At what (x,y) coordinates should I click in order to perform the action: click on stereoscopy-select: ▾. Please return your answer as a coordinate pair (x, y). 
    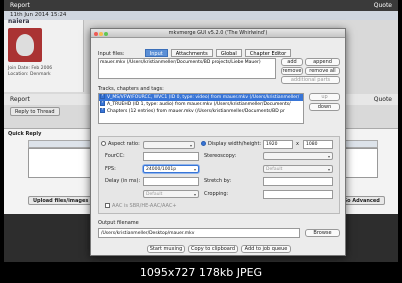
    Looking at the image, I should click on (298, 156).